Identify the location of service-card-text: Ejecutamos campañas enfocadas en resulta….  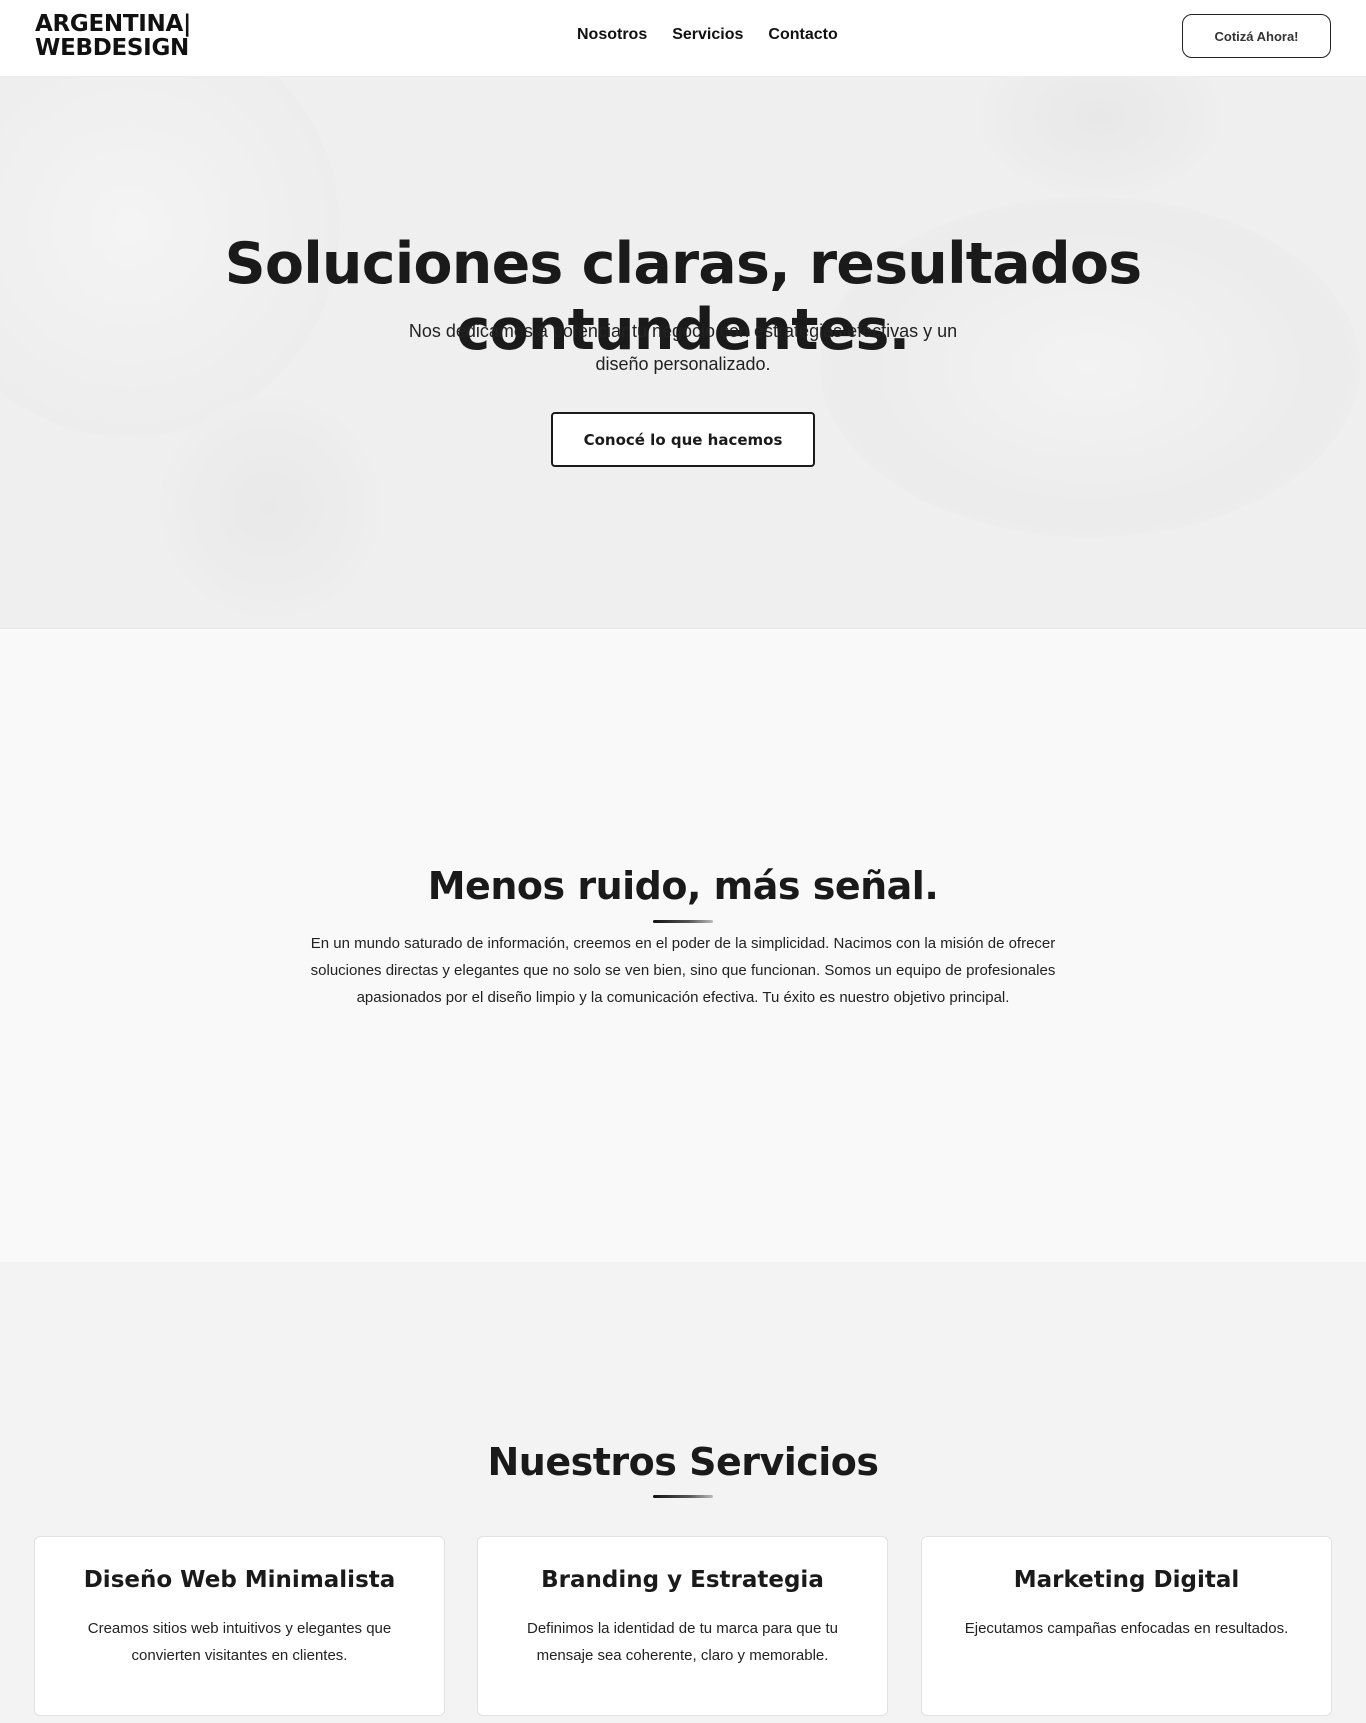
(1126, 1628).